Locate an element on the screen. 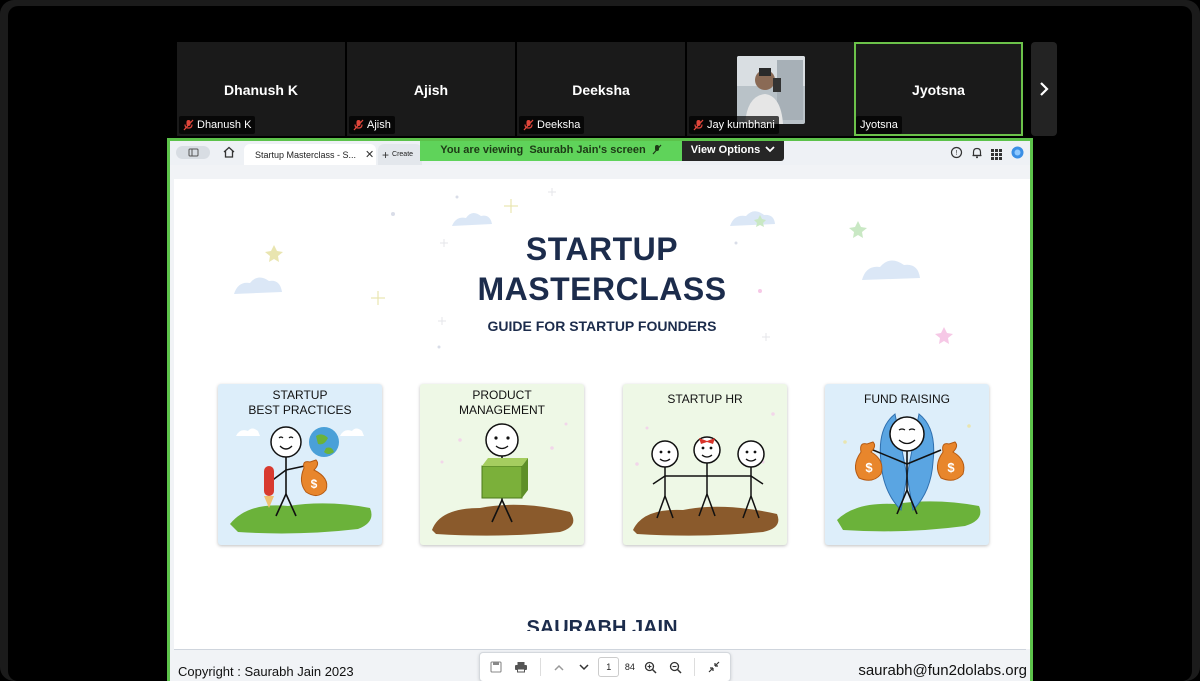 This screenshot has width=1200, height=681. tab-startup-masterclass: Startup Masterclass - S... ✕ is located at coordinates (310, 154).